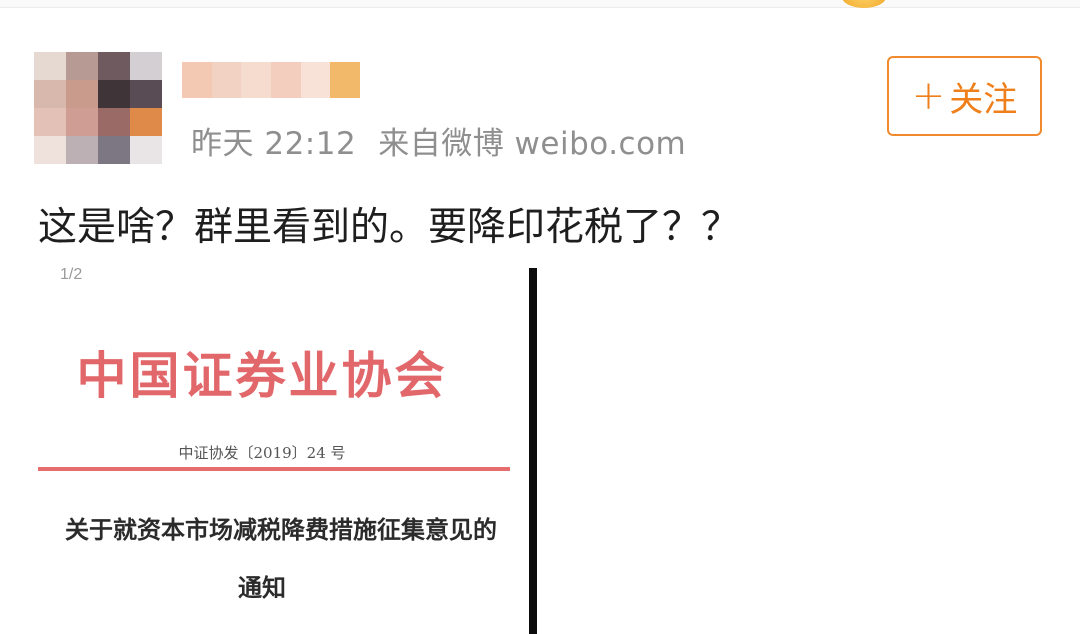 This screenshot has width=1080, height=634. I want to click on page-indicator: 1/2, so click(71, 274).